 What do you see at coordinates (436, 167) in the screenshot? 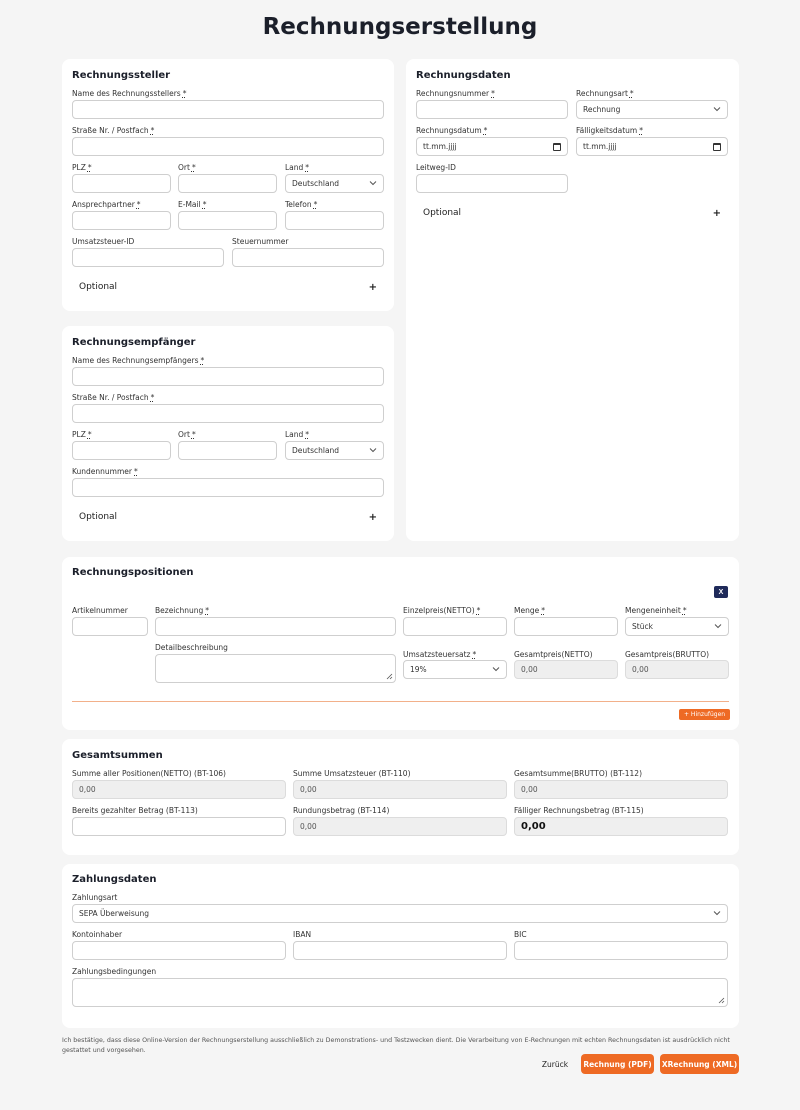
I see `invoice-leitweg-label: Leitweg-ID` at bounding box center [436, 167].